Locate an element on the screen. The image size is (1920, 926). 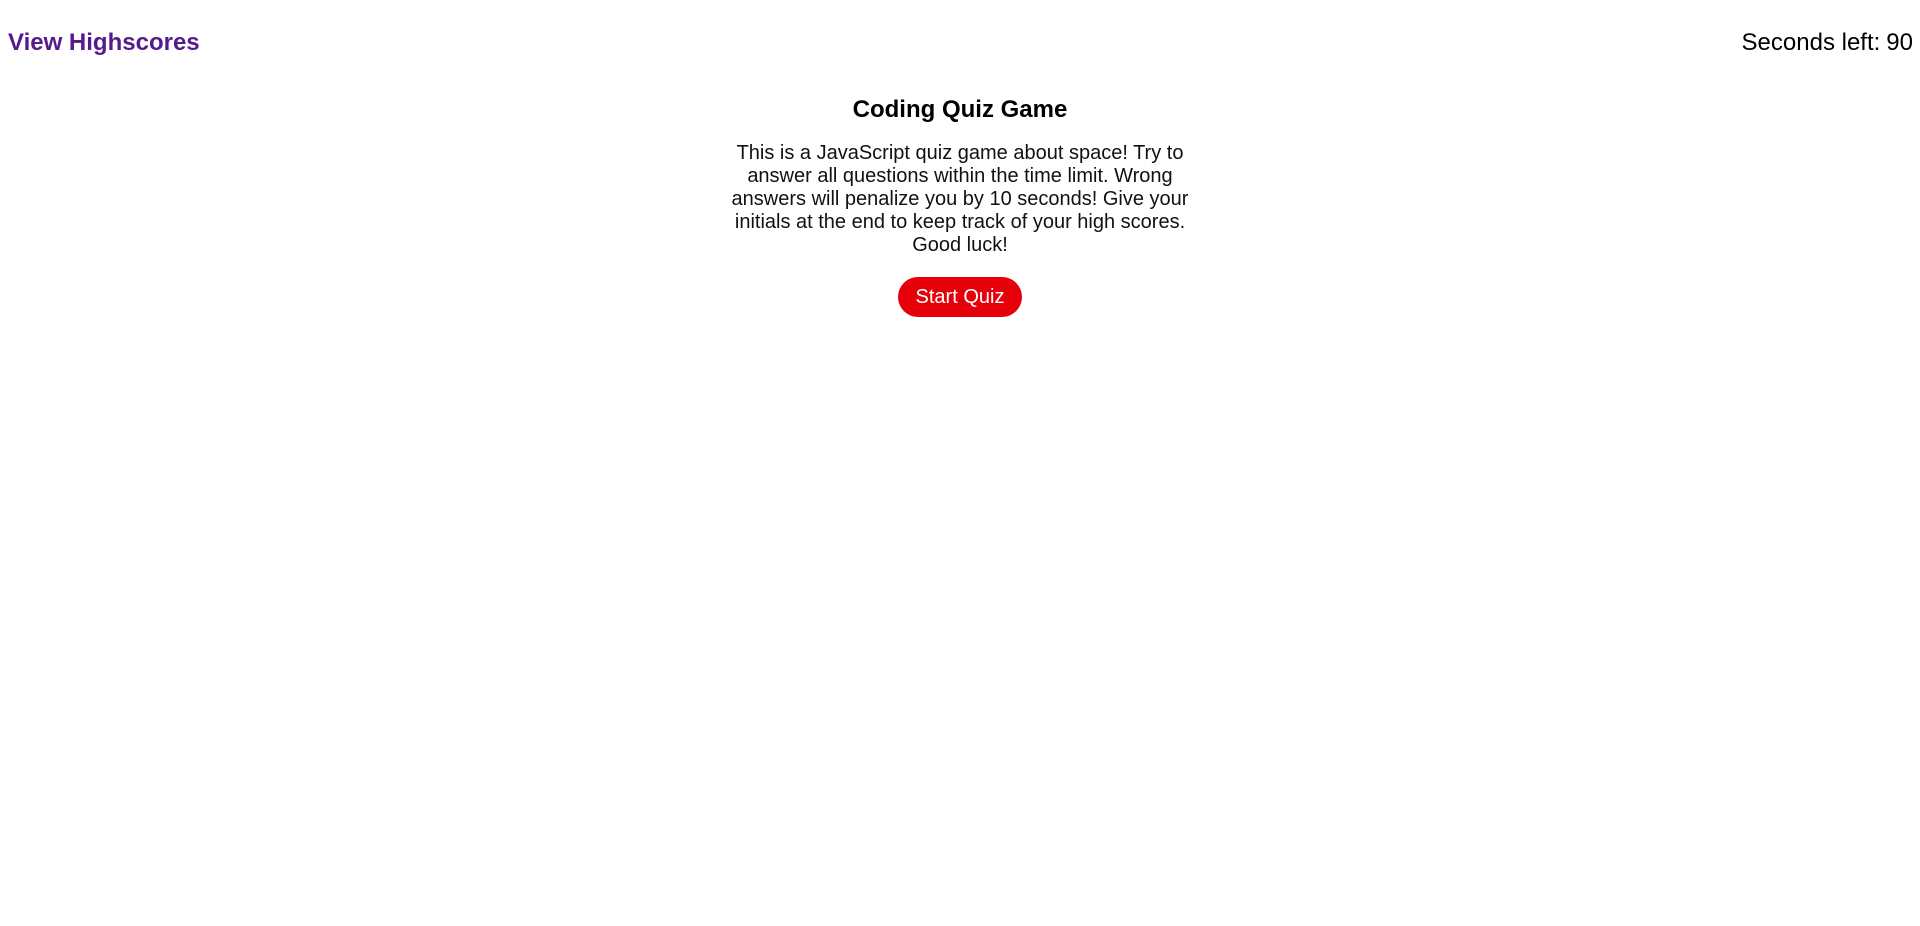
timer: Seconds left: 90 is located at coordinates (1827, 43).